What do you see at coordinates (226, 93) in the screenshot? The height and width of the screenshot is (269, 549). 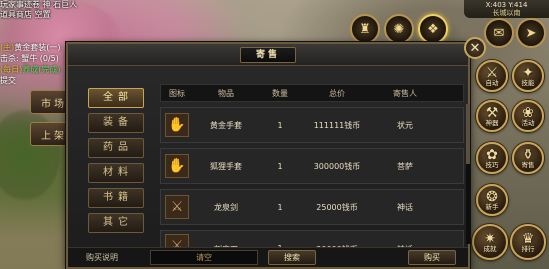 I see `column-header-item: 物品` at bounding box center [226, 93].